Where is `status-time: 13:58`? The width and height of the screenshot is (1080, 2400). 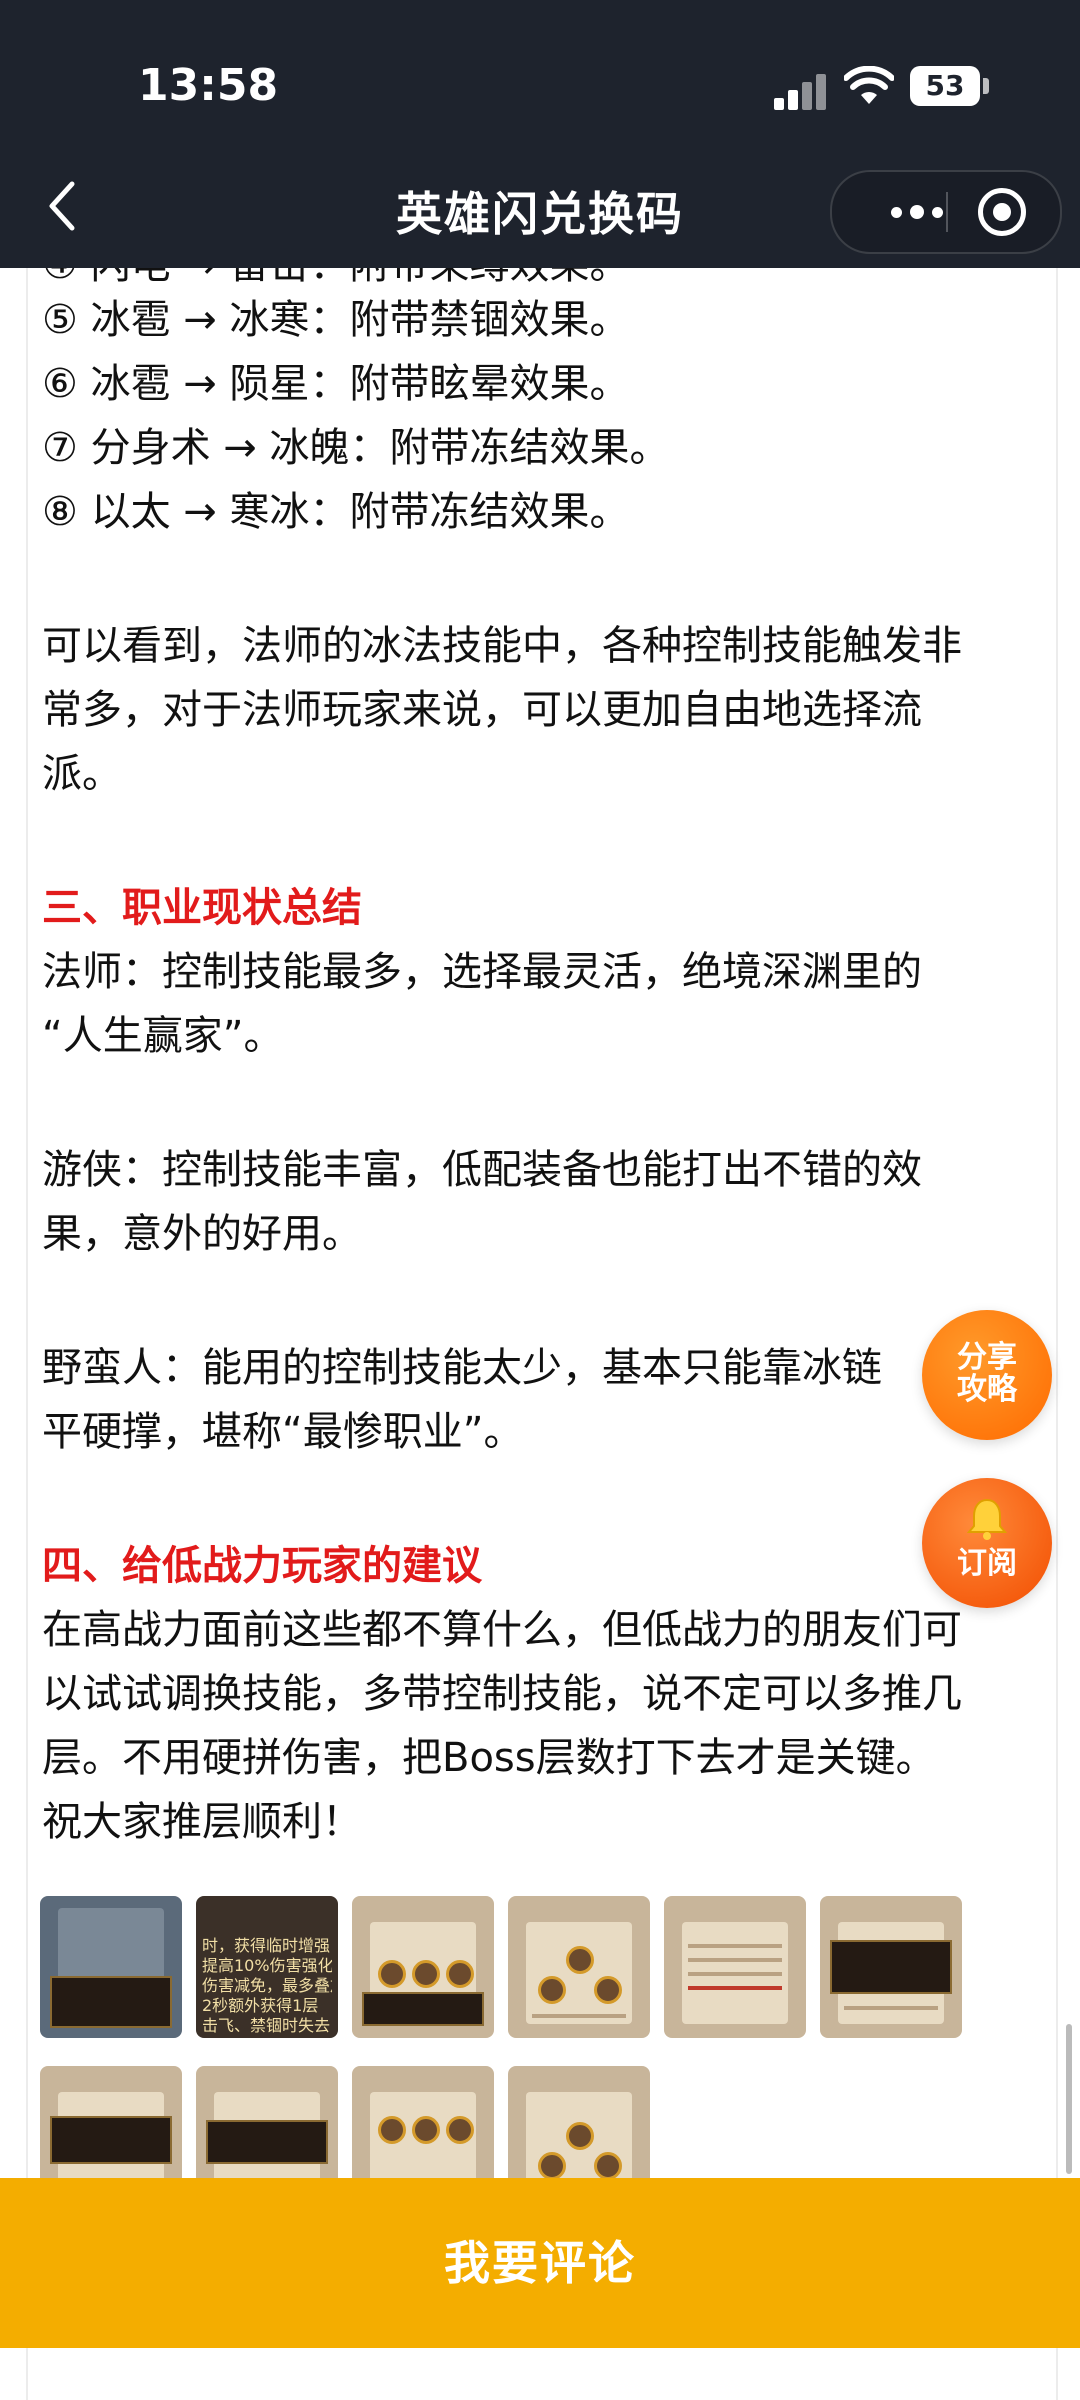 status-time: 13:58 is located at coordinates (208, 85).